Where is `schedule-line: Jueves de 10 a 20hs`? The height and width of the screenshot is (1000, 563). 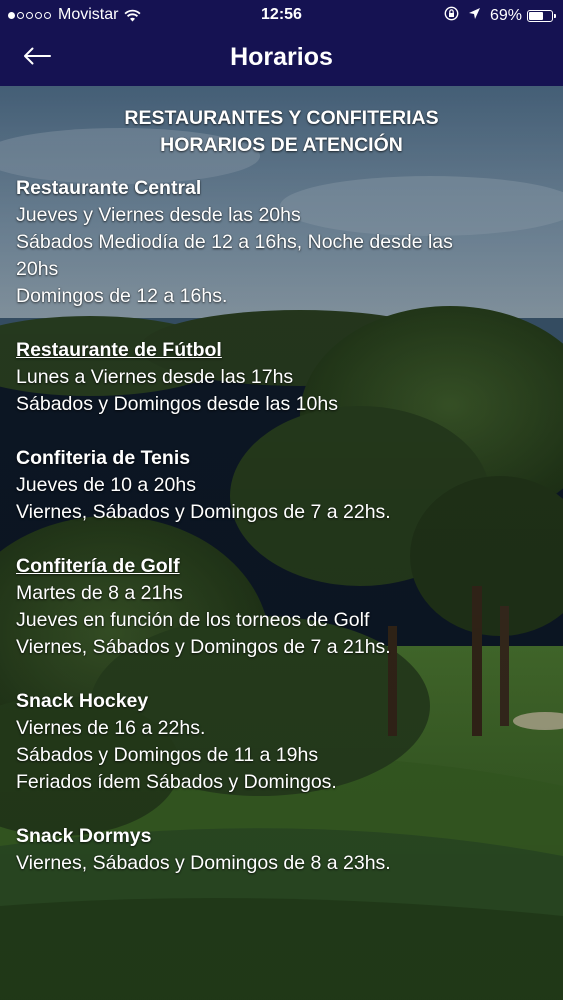
schedule-line: Jueves de 10 a 20hs is located at coordinates (106, 485).